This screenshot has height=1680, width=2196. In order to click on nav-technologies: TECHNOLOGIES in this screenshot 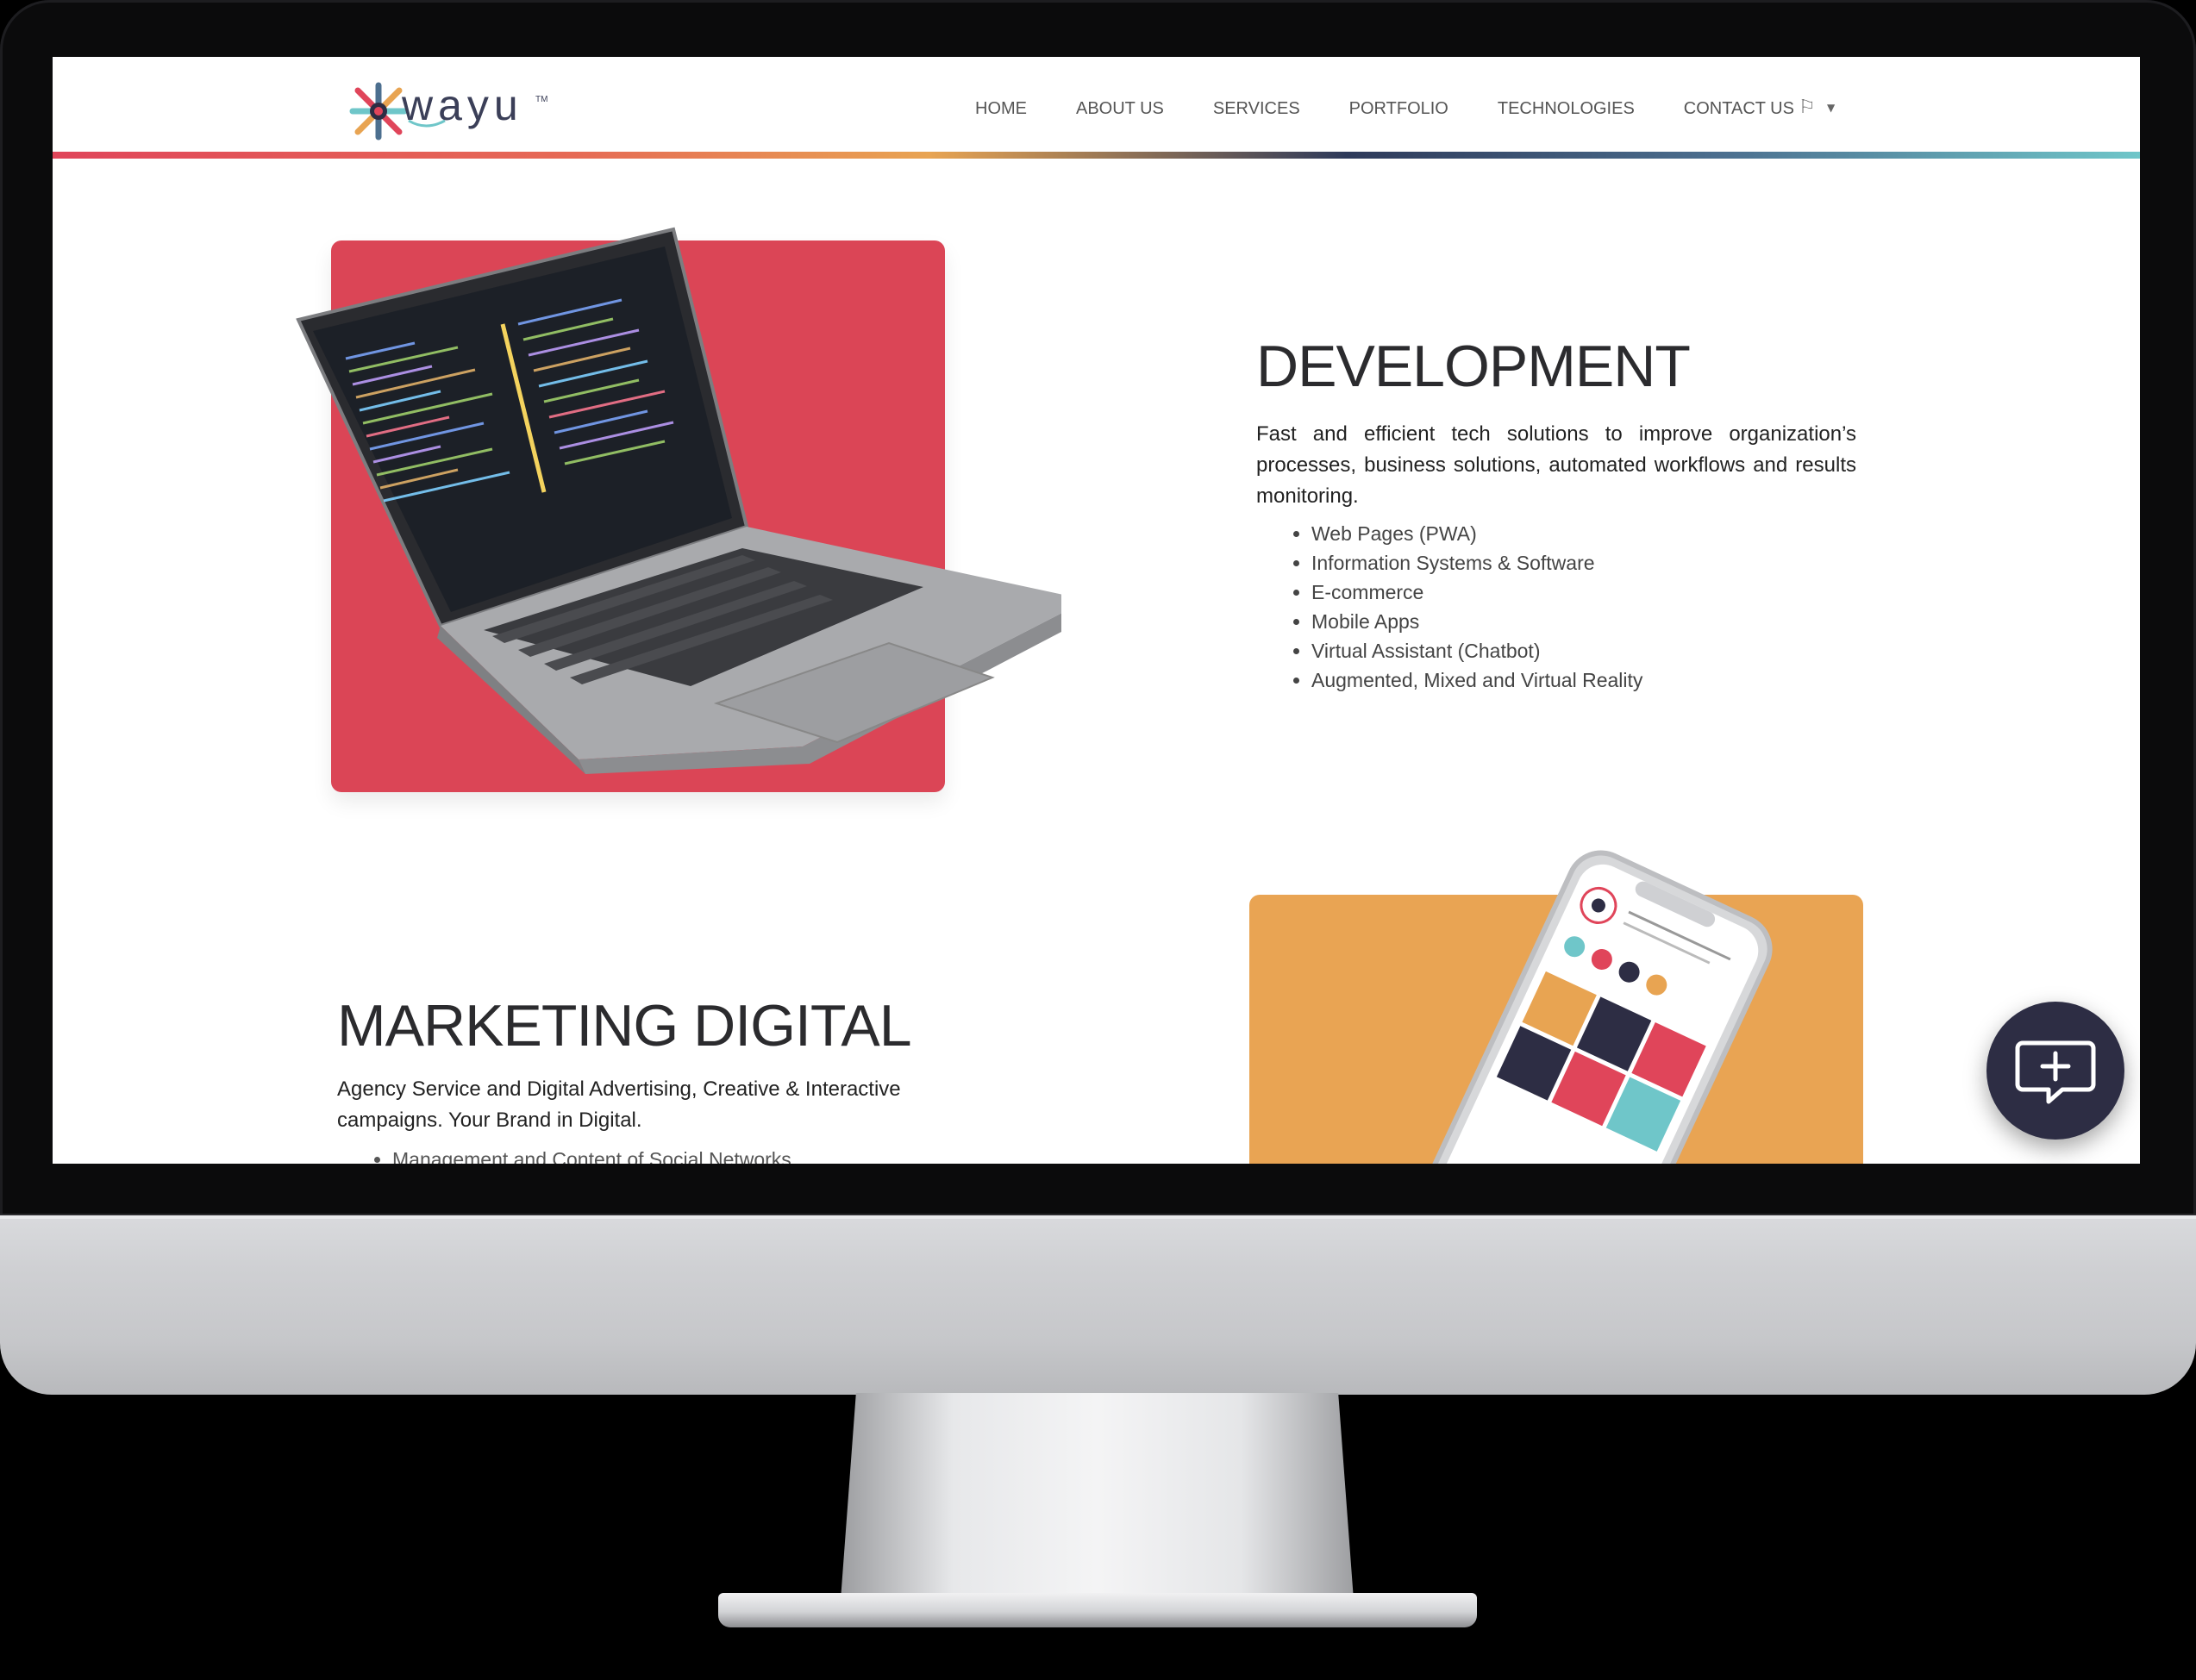, I will do `click(1567, 109)`.